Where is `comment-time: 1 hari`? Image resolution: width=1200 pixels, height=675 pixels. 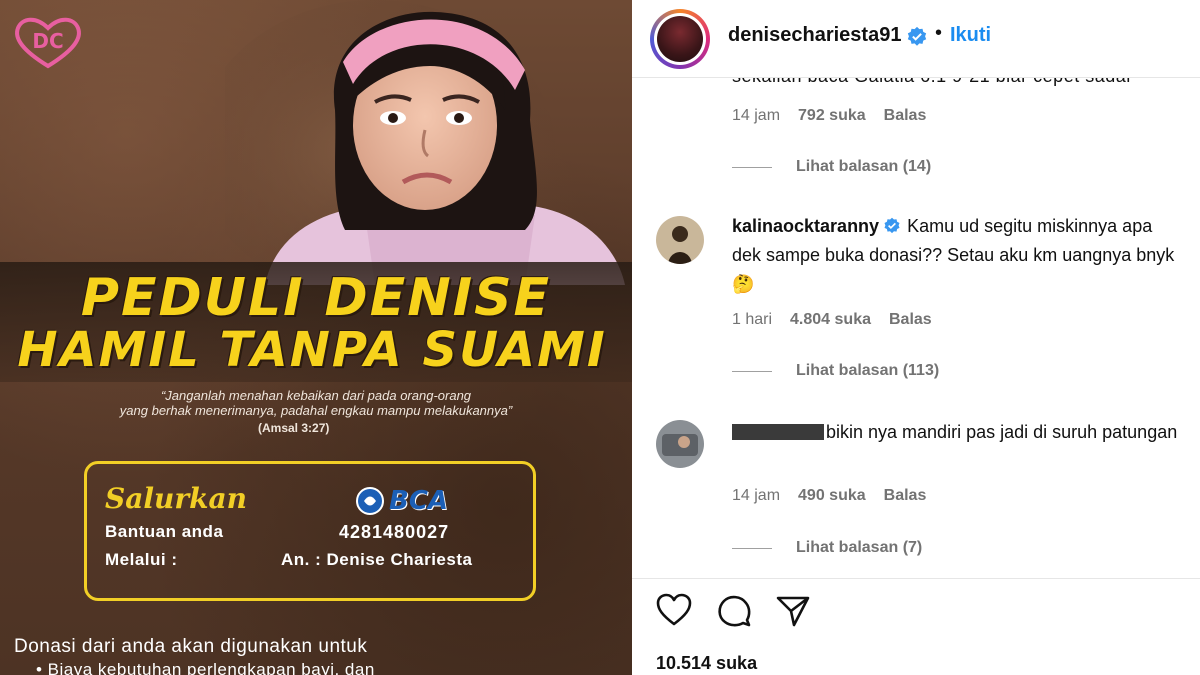 comment-time: 1 hari is located at coordinates (752, 319).